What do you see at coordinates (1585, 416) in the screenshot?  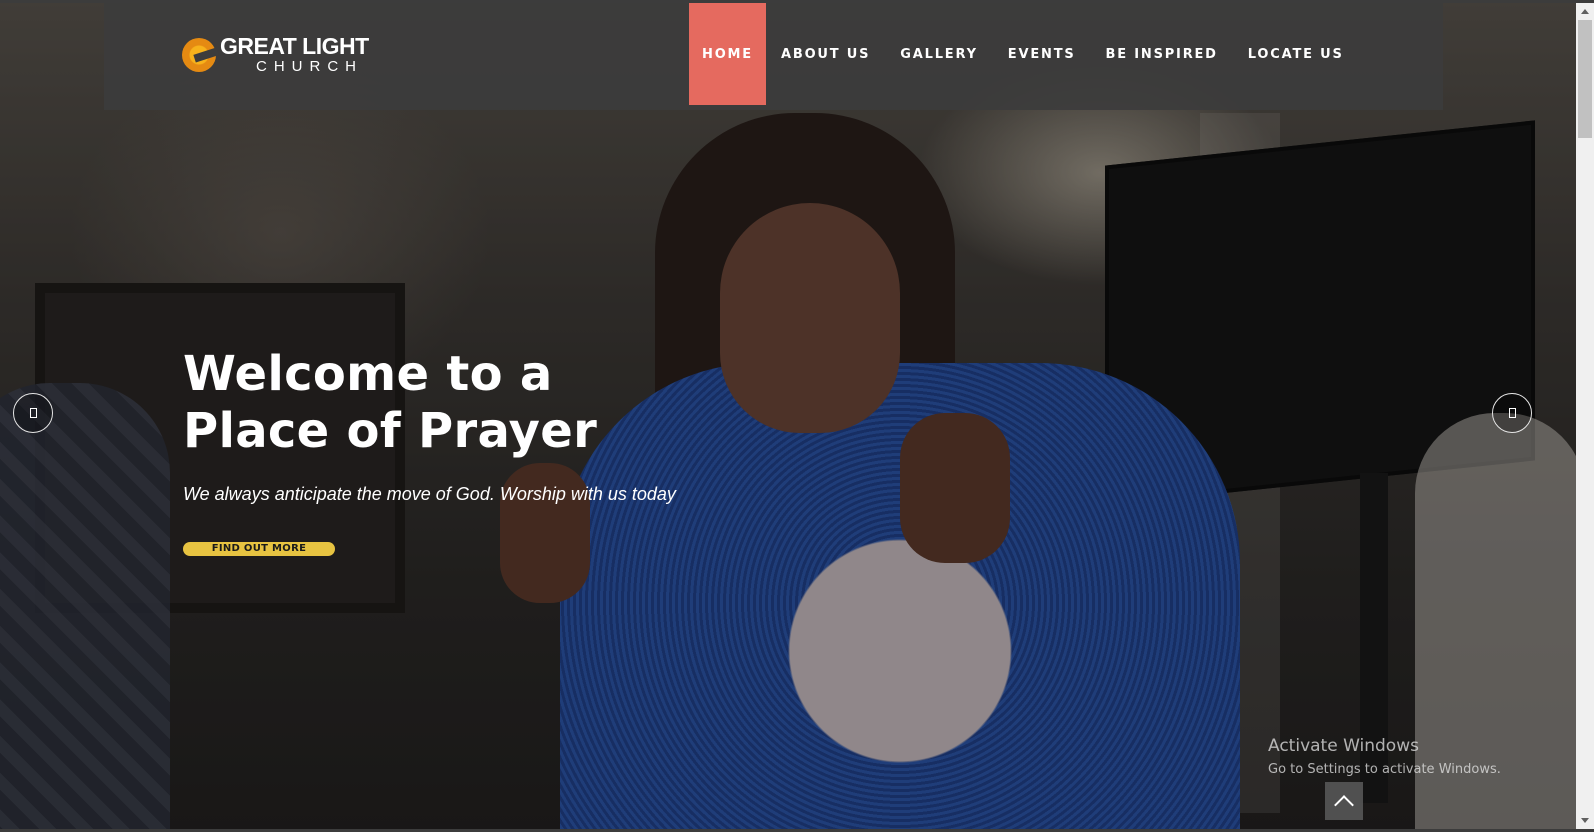 I see `vertical-scrollbar` at bounding box center [1585, 416].